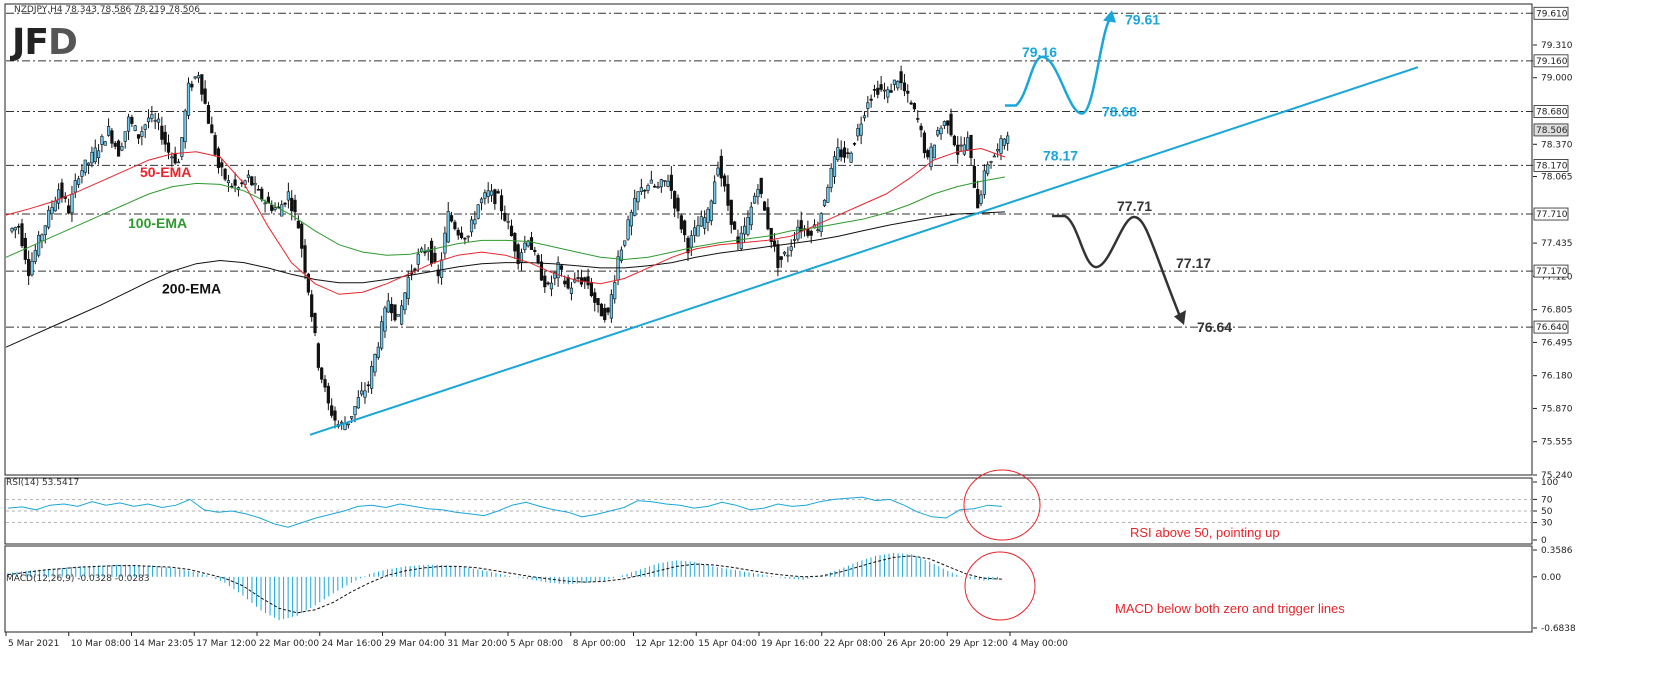 This screenshot has width=1655, height=692. Describe the element at coordinates (1000, 586) in the screenshot. I see `macd-highlight-circle` at that location.